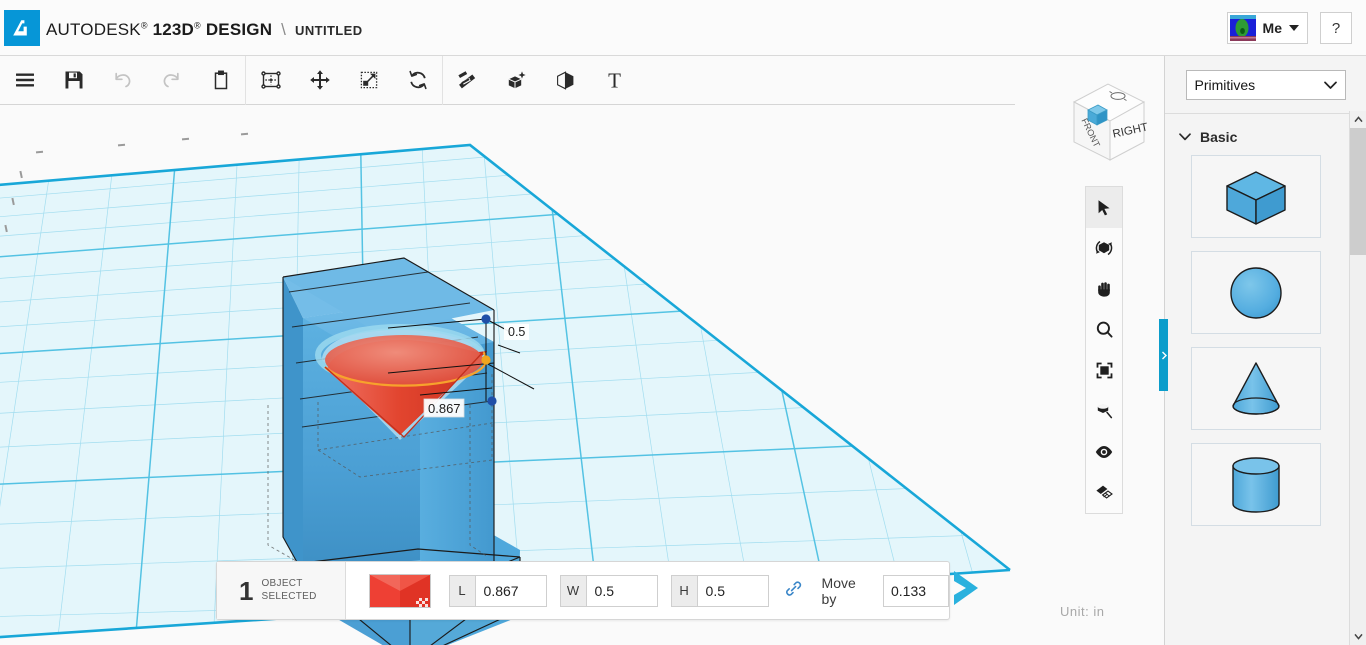 This screenshot has width=1366, height=645. I want to click on primitives-panel: Primitives Basic, so click(1265, 350).